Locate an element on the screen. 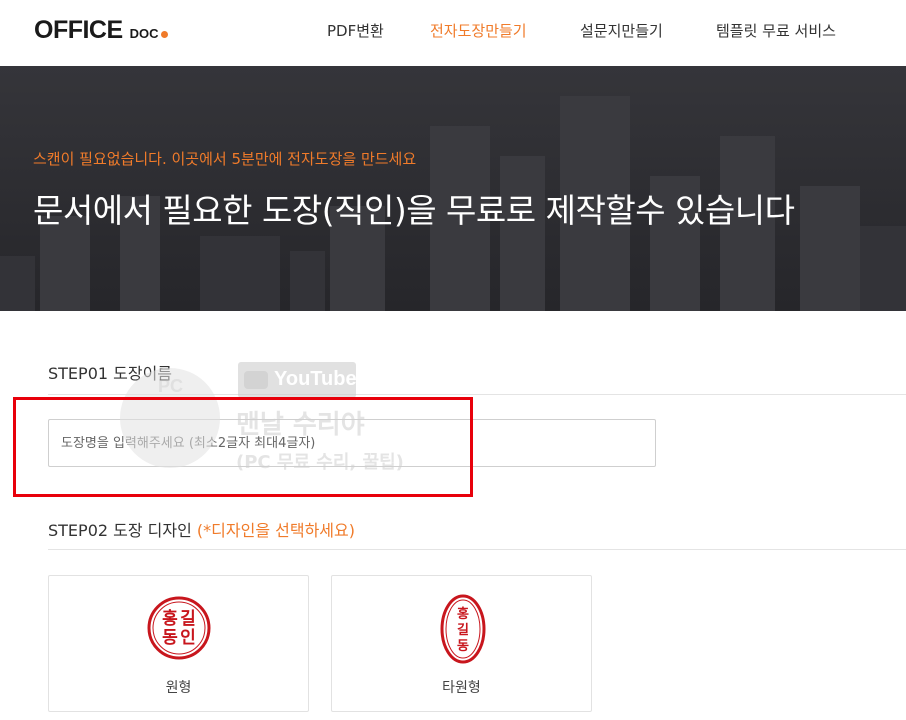 The width and height of the screenshot is (906, 720). step2-divider is located at coordinates (477, 549).